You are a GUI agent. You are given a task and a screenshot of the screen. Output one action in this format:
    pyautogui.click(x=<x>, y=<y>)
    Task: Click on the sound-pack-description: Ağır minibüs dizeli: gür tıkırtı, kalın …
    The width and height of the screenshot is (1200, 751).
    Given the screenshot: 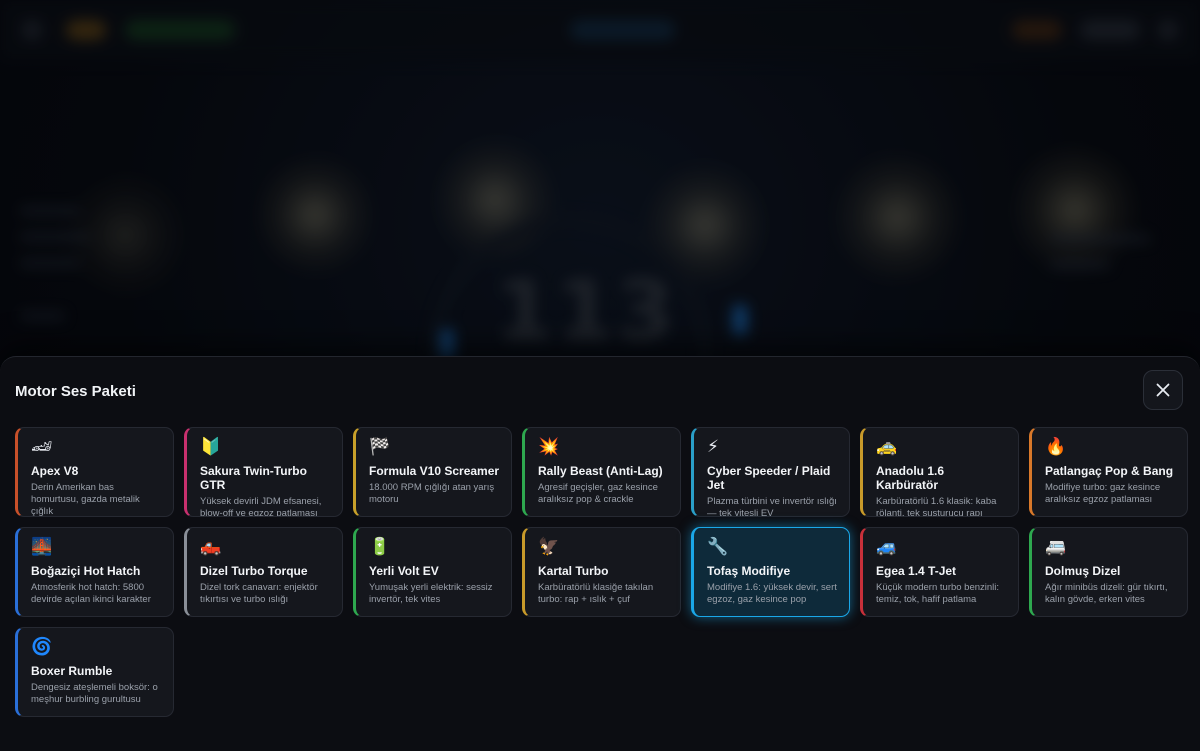 What is the action you would take?
    pyautogui.click(x=1106, y=593)
    